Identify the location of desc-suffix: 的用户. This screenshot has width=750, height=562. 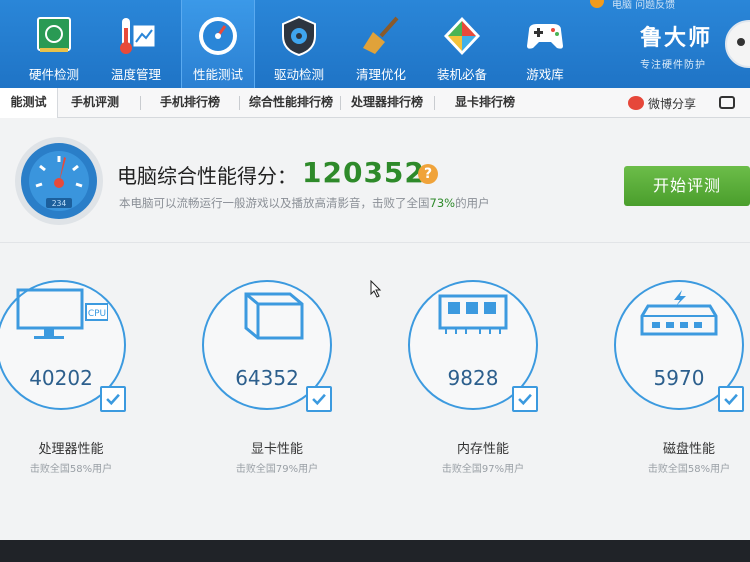
(472, 203).